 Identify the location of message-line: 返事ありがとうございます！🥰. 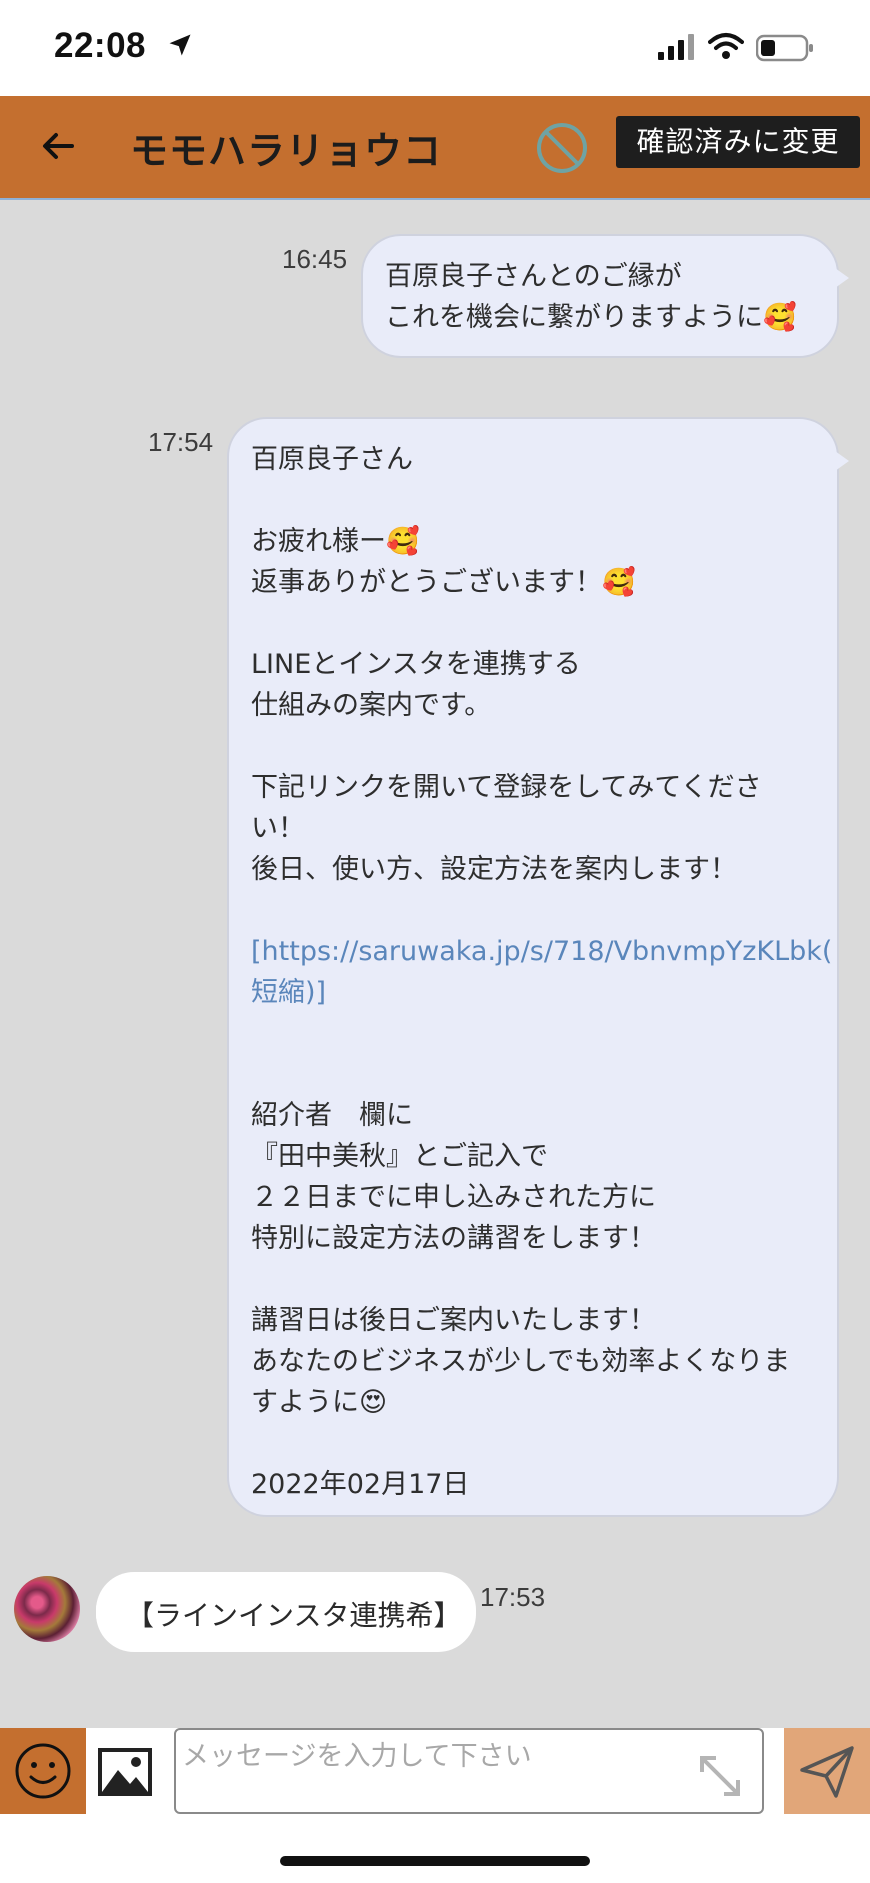
(443, 582).